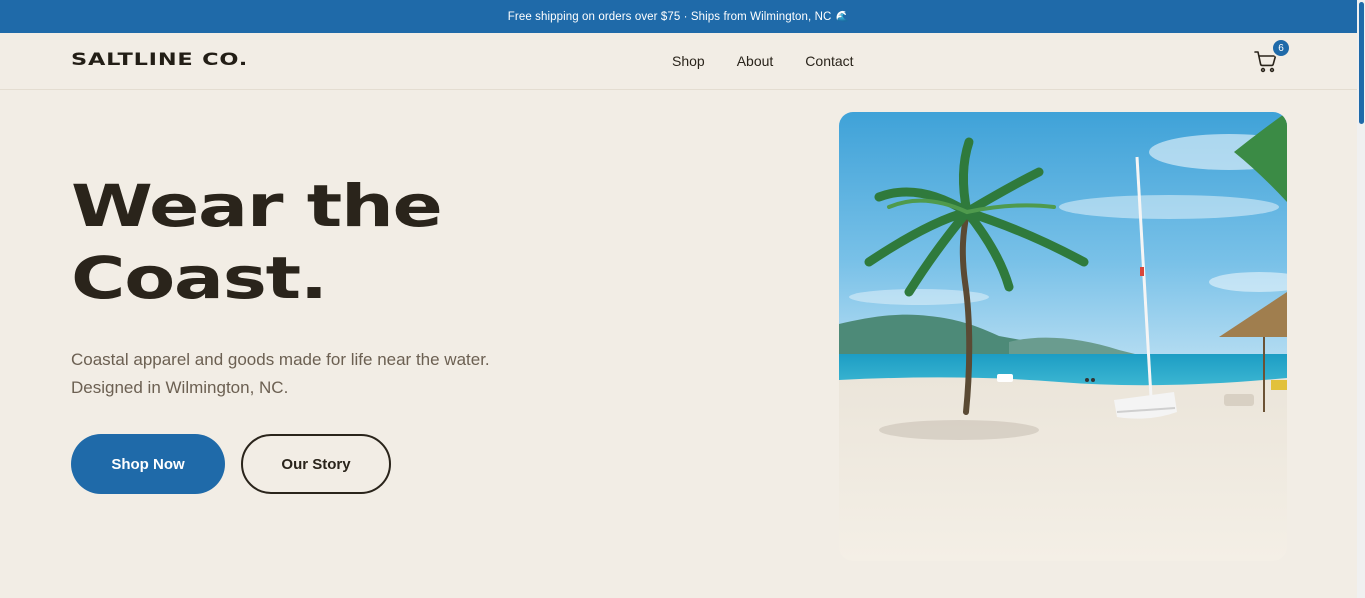  What do you see at coordinates (755, 61) in the screenshot?
I see `nav-link-about: About` at bounding box center [755, 61].